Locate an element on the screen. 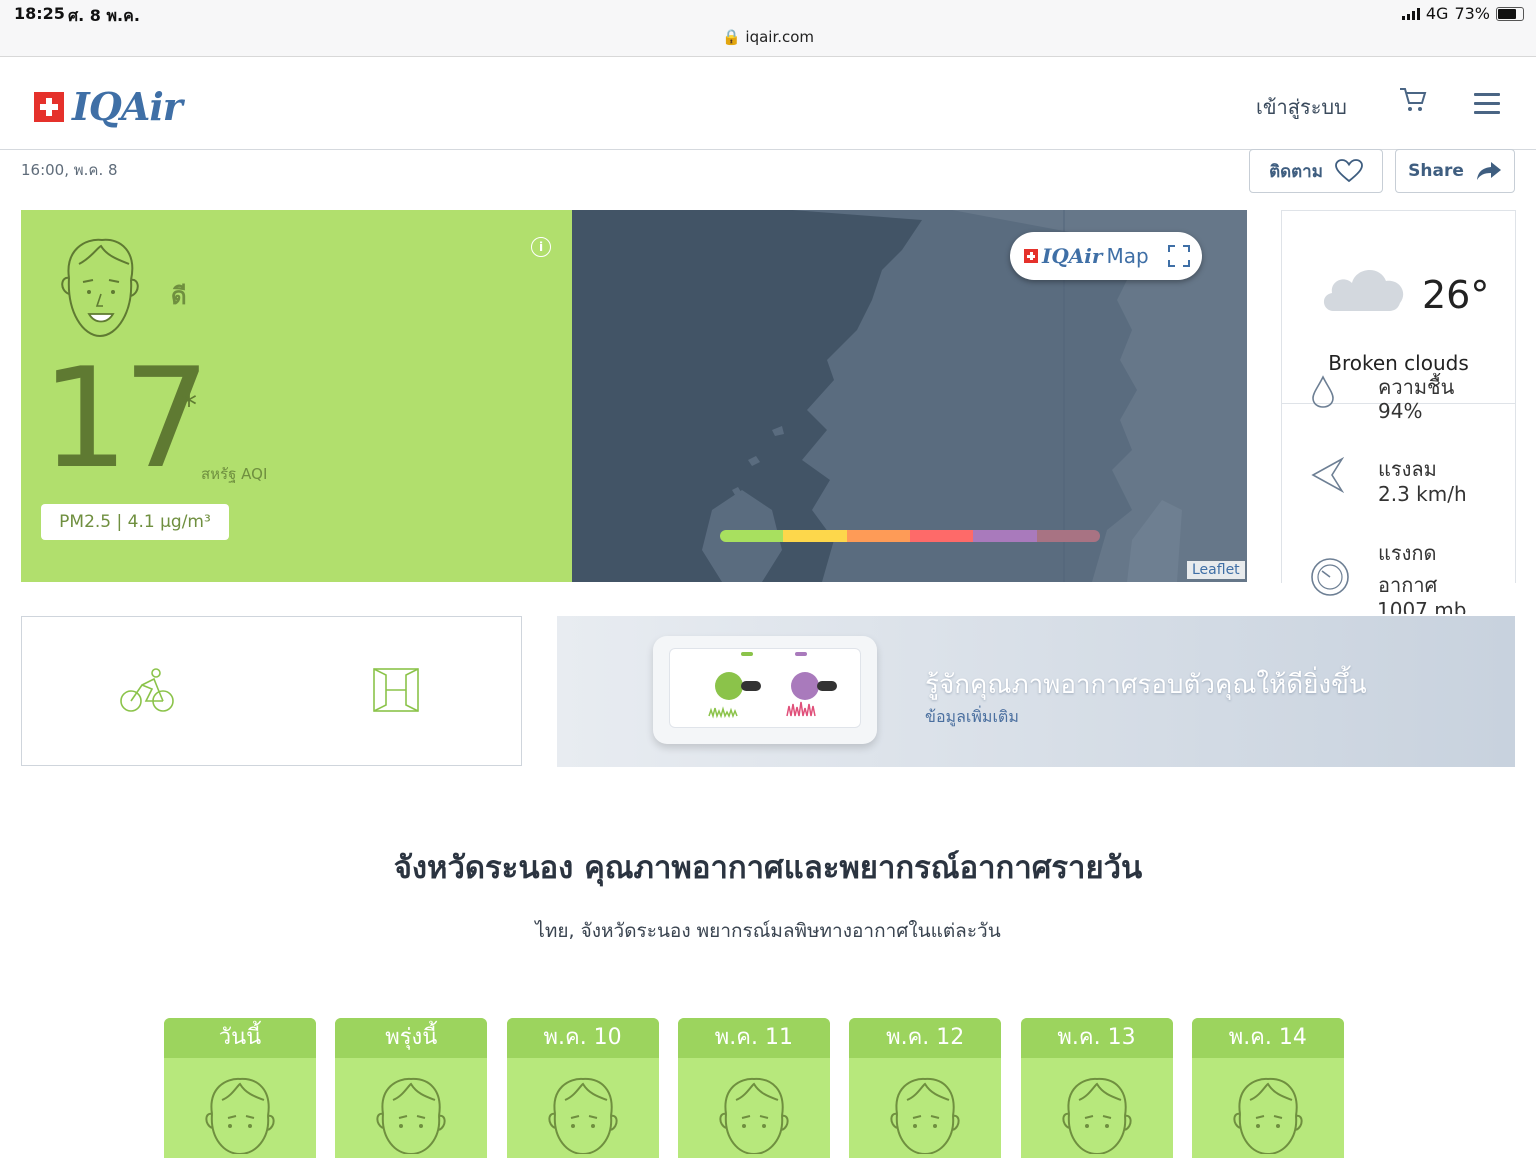 Image resolution: width=1536 pixels, height=1158 pixels. device-screen is located at coordinates (765, 688).